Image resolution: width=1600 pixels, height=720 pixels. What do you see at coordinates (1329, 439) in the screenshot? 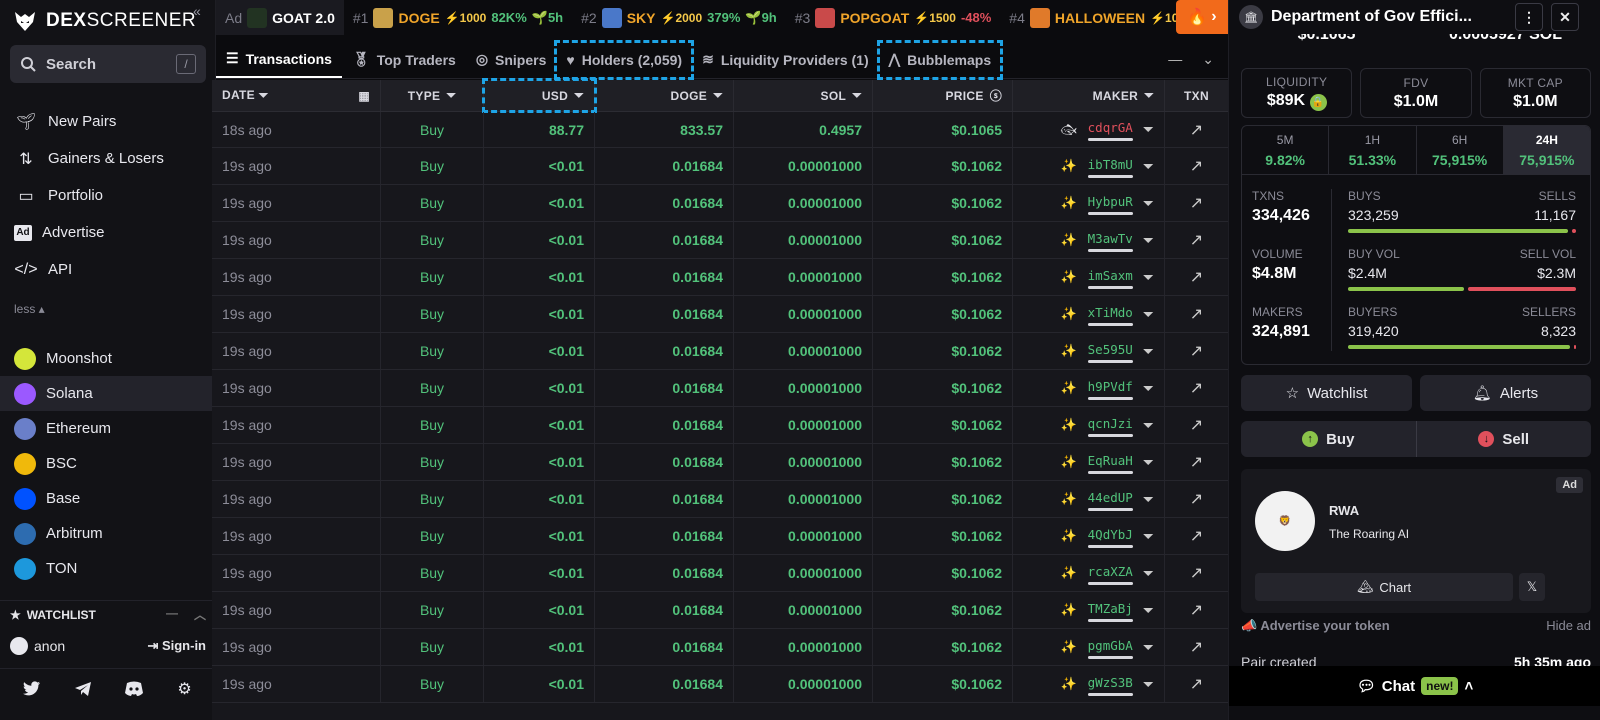
I see `buy-button: ↑ Buy` at bounding box center [1329, 439].